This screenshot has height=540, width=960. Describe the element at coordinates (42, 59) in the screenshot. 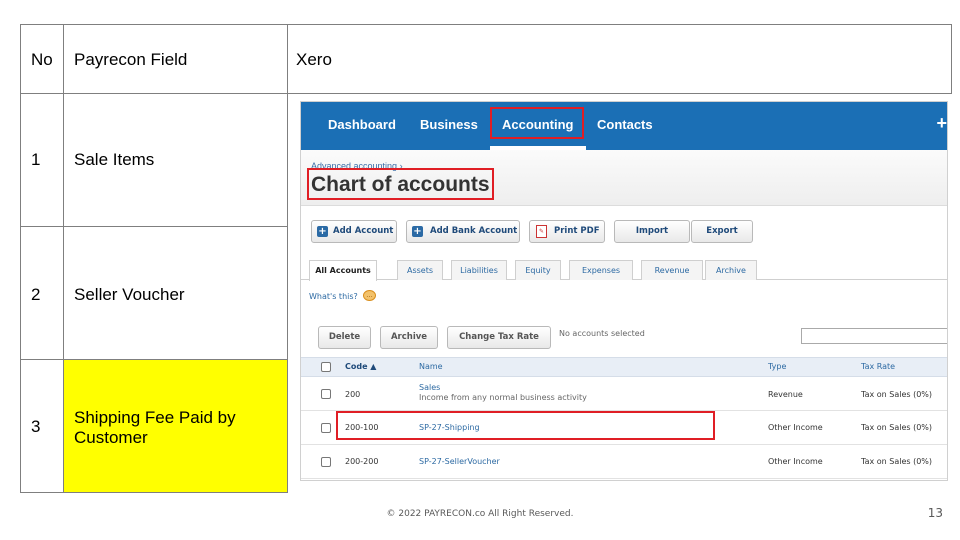

I see `header-no: No` at that location.